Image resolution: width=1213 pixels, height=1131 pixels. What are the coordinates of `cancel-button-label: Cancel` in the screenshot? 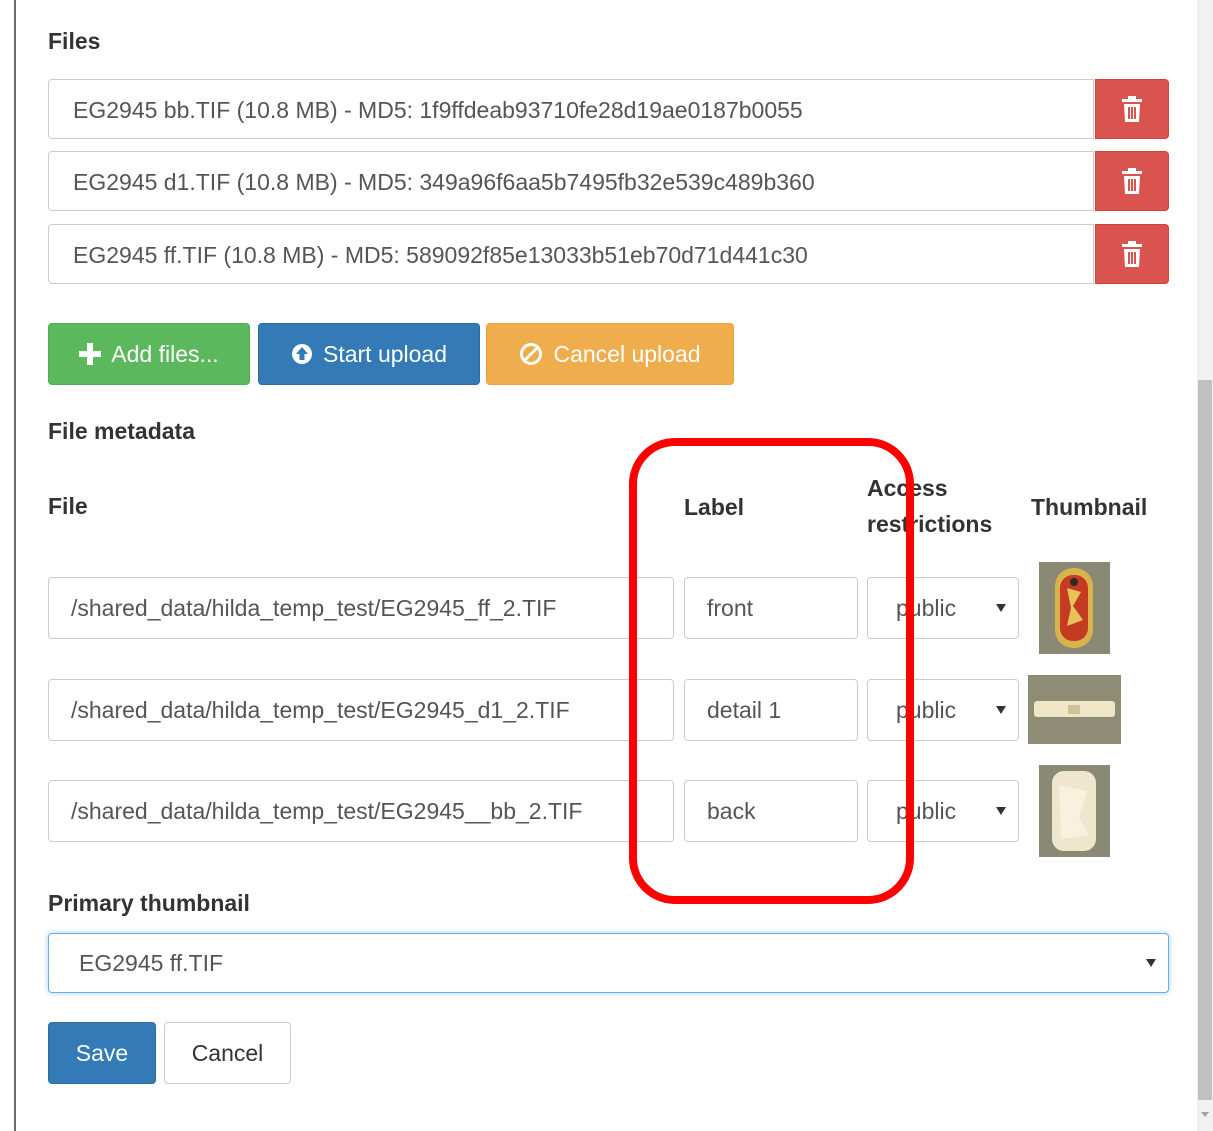 It's located at (227, 1052).